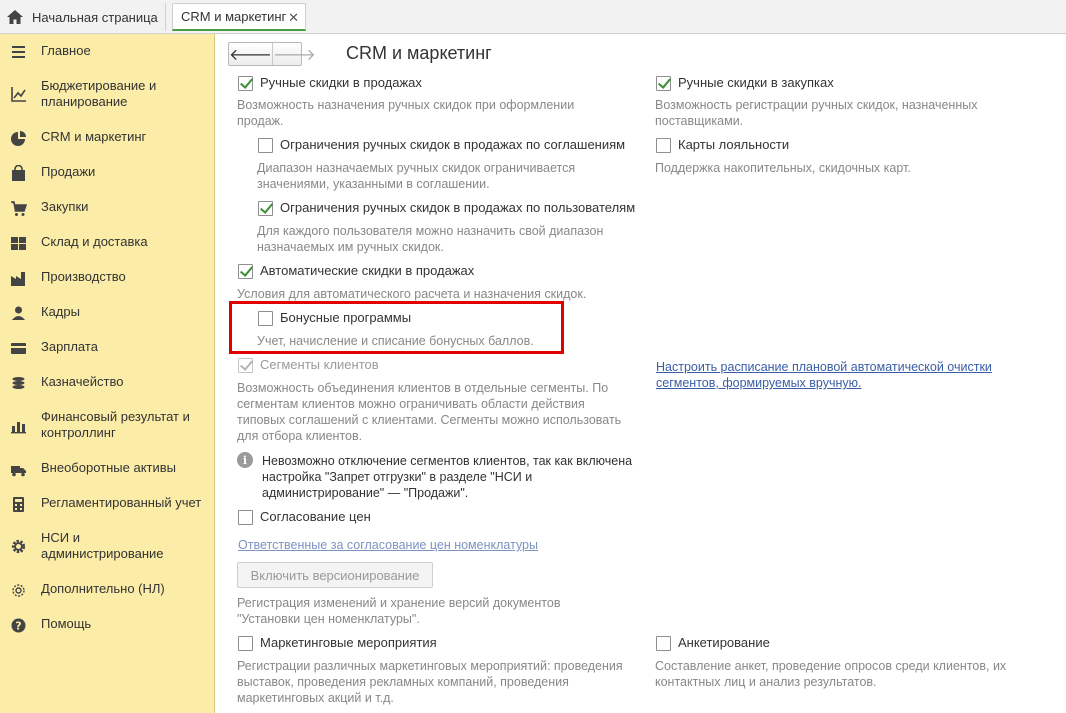 Image resolution: width=1066 pixels, height=713 pixels. Describe the element at coordinates (293, 54) in the screenshot. I see `forward-button: 🡒` at that location.